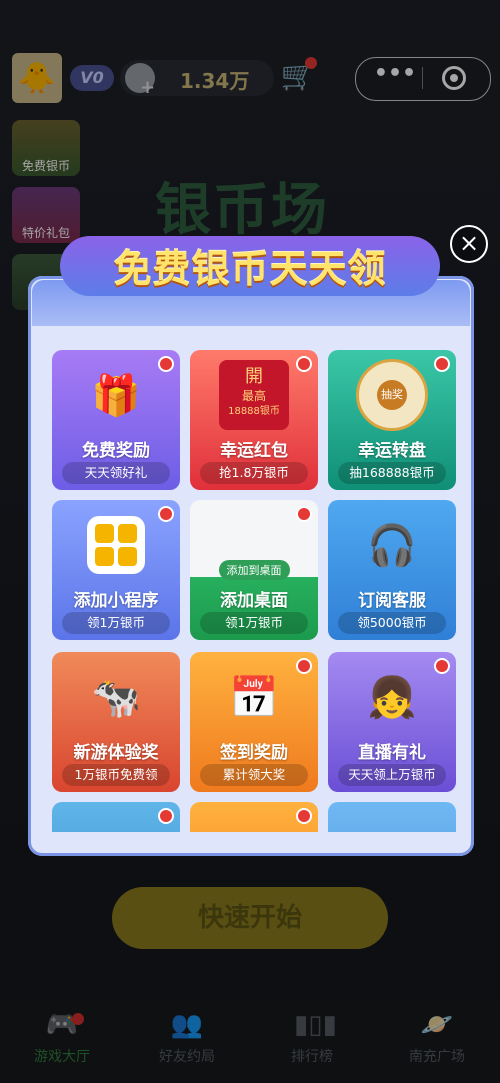  I want to click on reward-card-red-envelope: 開 最高 18888银币 幸运红包 抢1.8万银币, so click(254, 420).